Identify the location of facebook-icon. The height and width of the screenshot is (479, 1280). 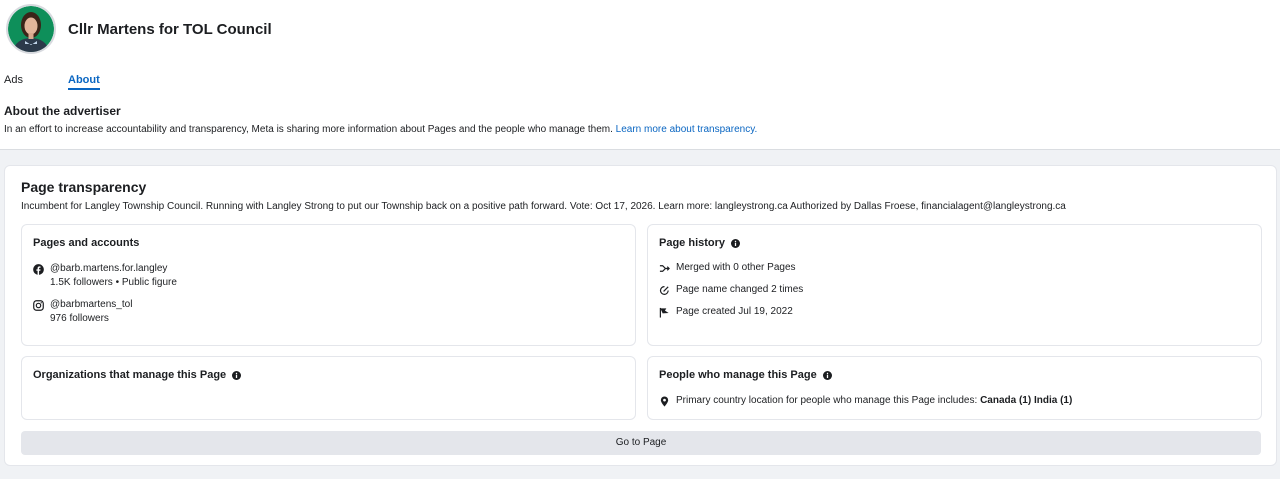
(38, 269).